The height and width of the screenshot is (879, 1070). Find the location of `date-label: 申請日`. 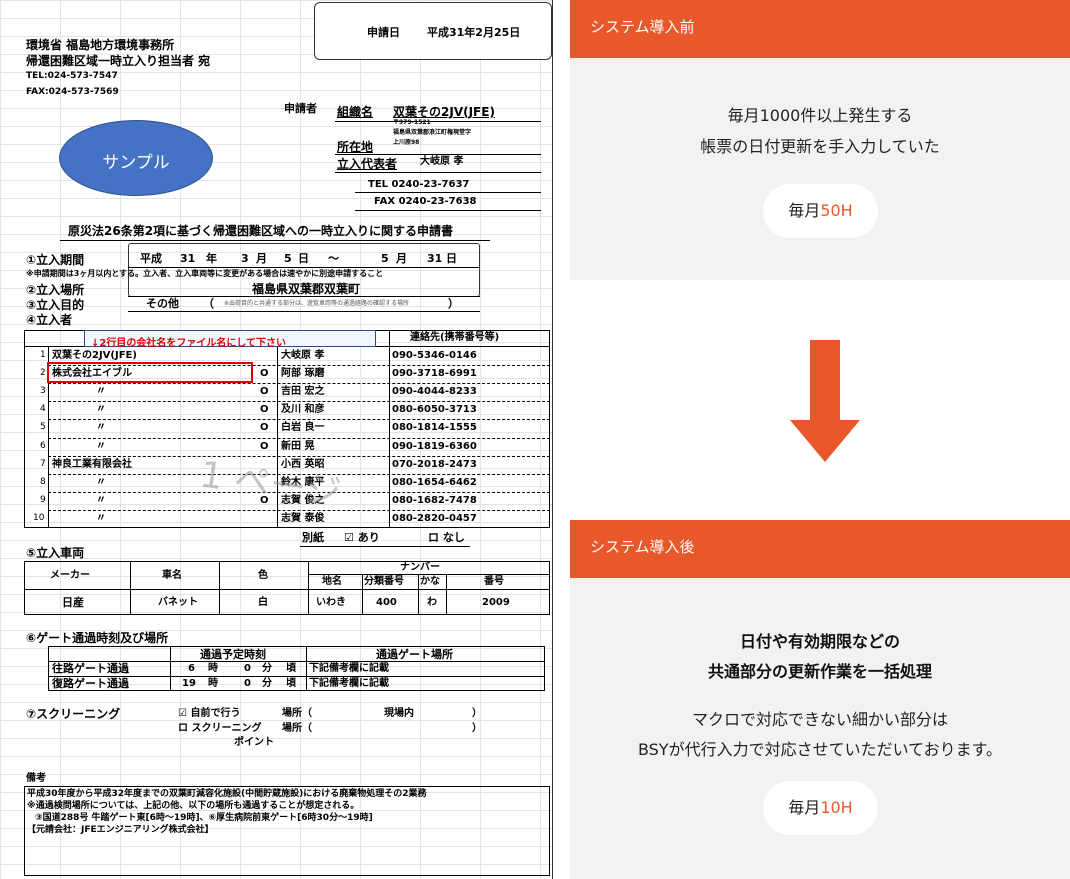

date-label: 申請日 is located at coordinates (383, 32).